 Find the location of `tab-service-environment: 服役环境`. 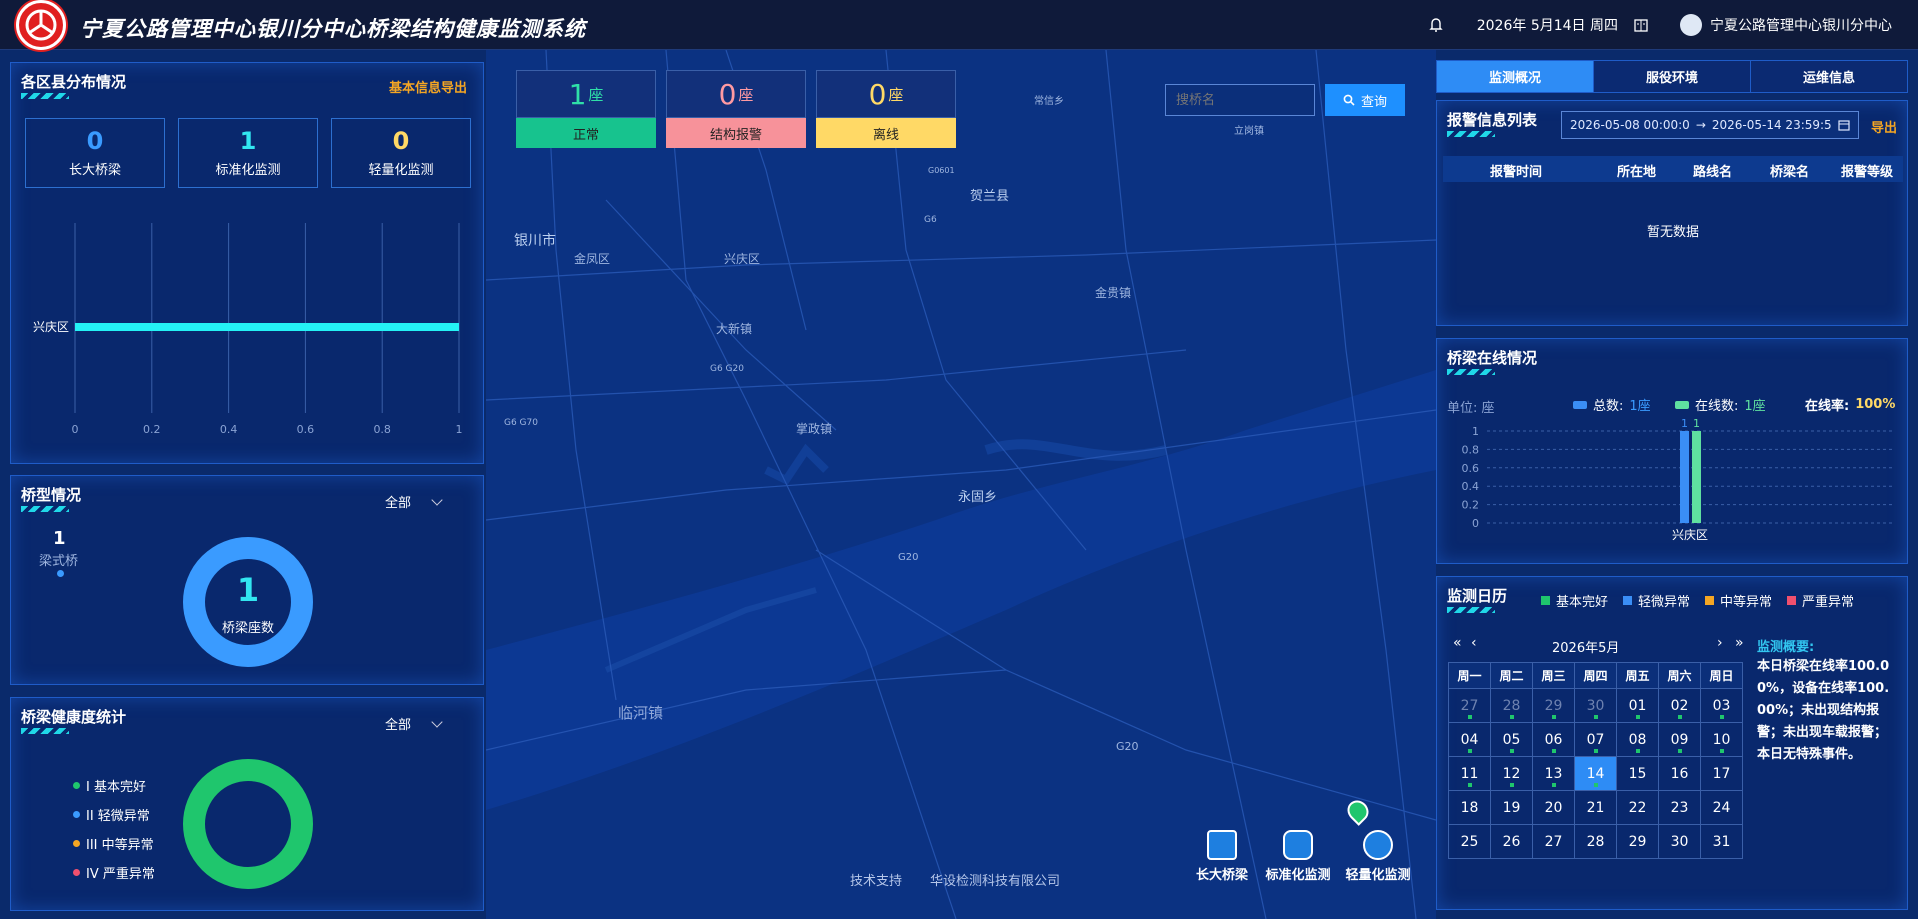

tab-service-environment: 服役环境 is located at coordinates (1672, 76).